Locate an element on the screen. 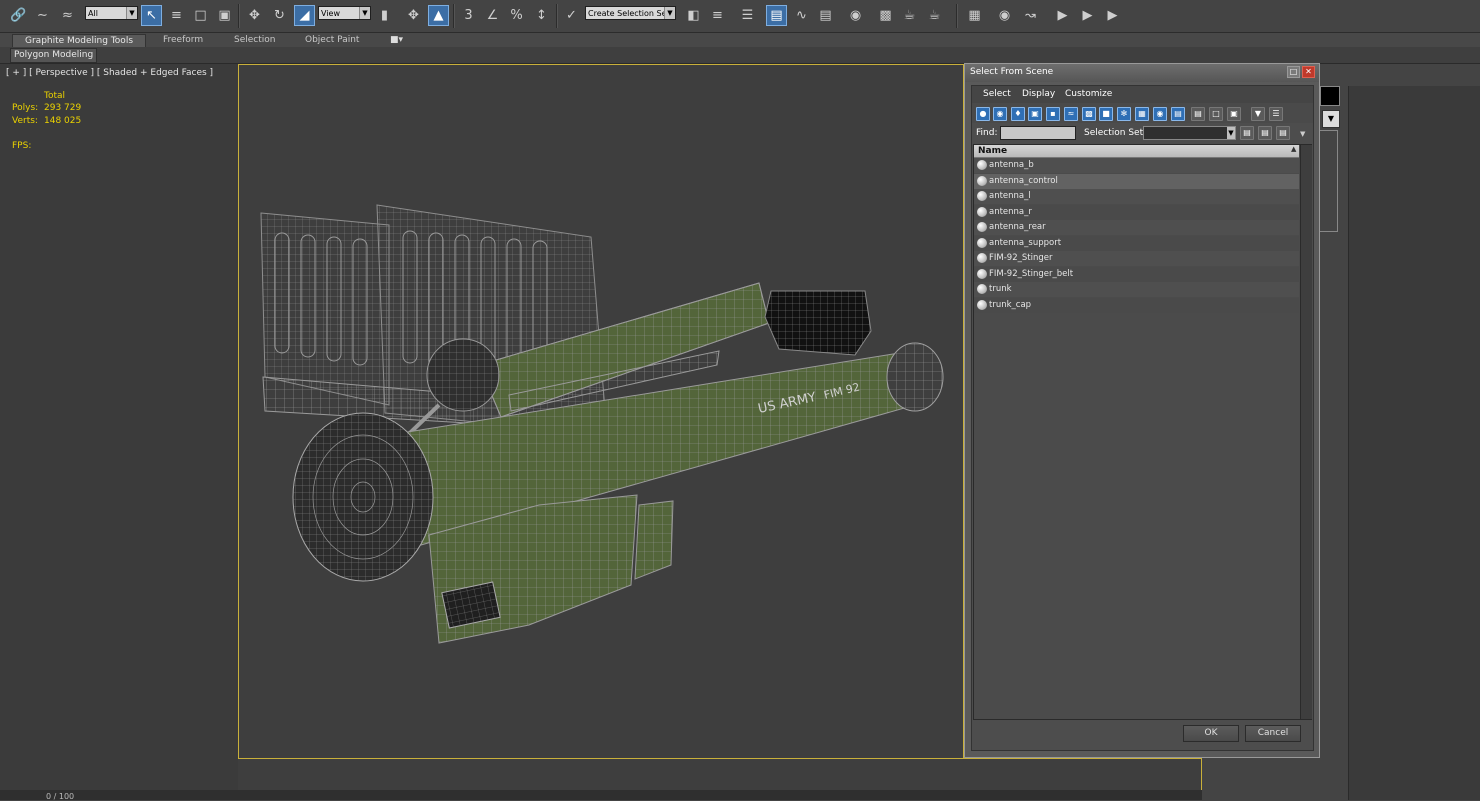 This screenshot has width=1480, height=801. bind-to-space-warp-icon: ≈ is located at coordinates (67, 15).